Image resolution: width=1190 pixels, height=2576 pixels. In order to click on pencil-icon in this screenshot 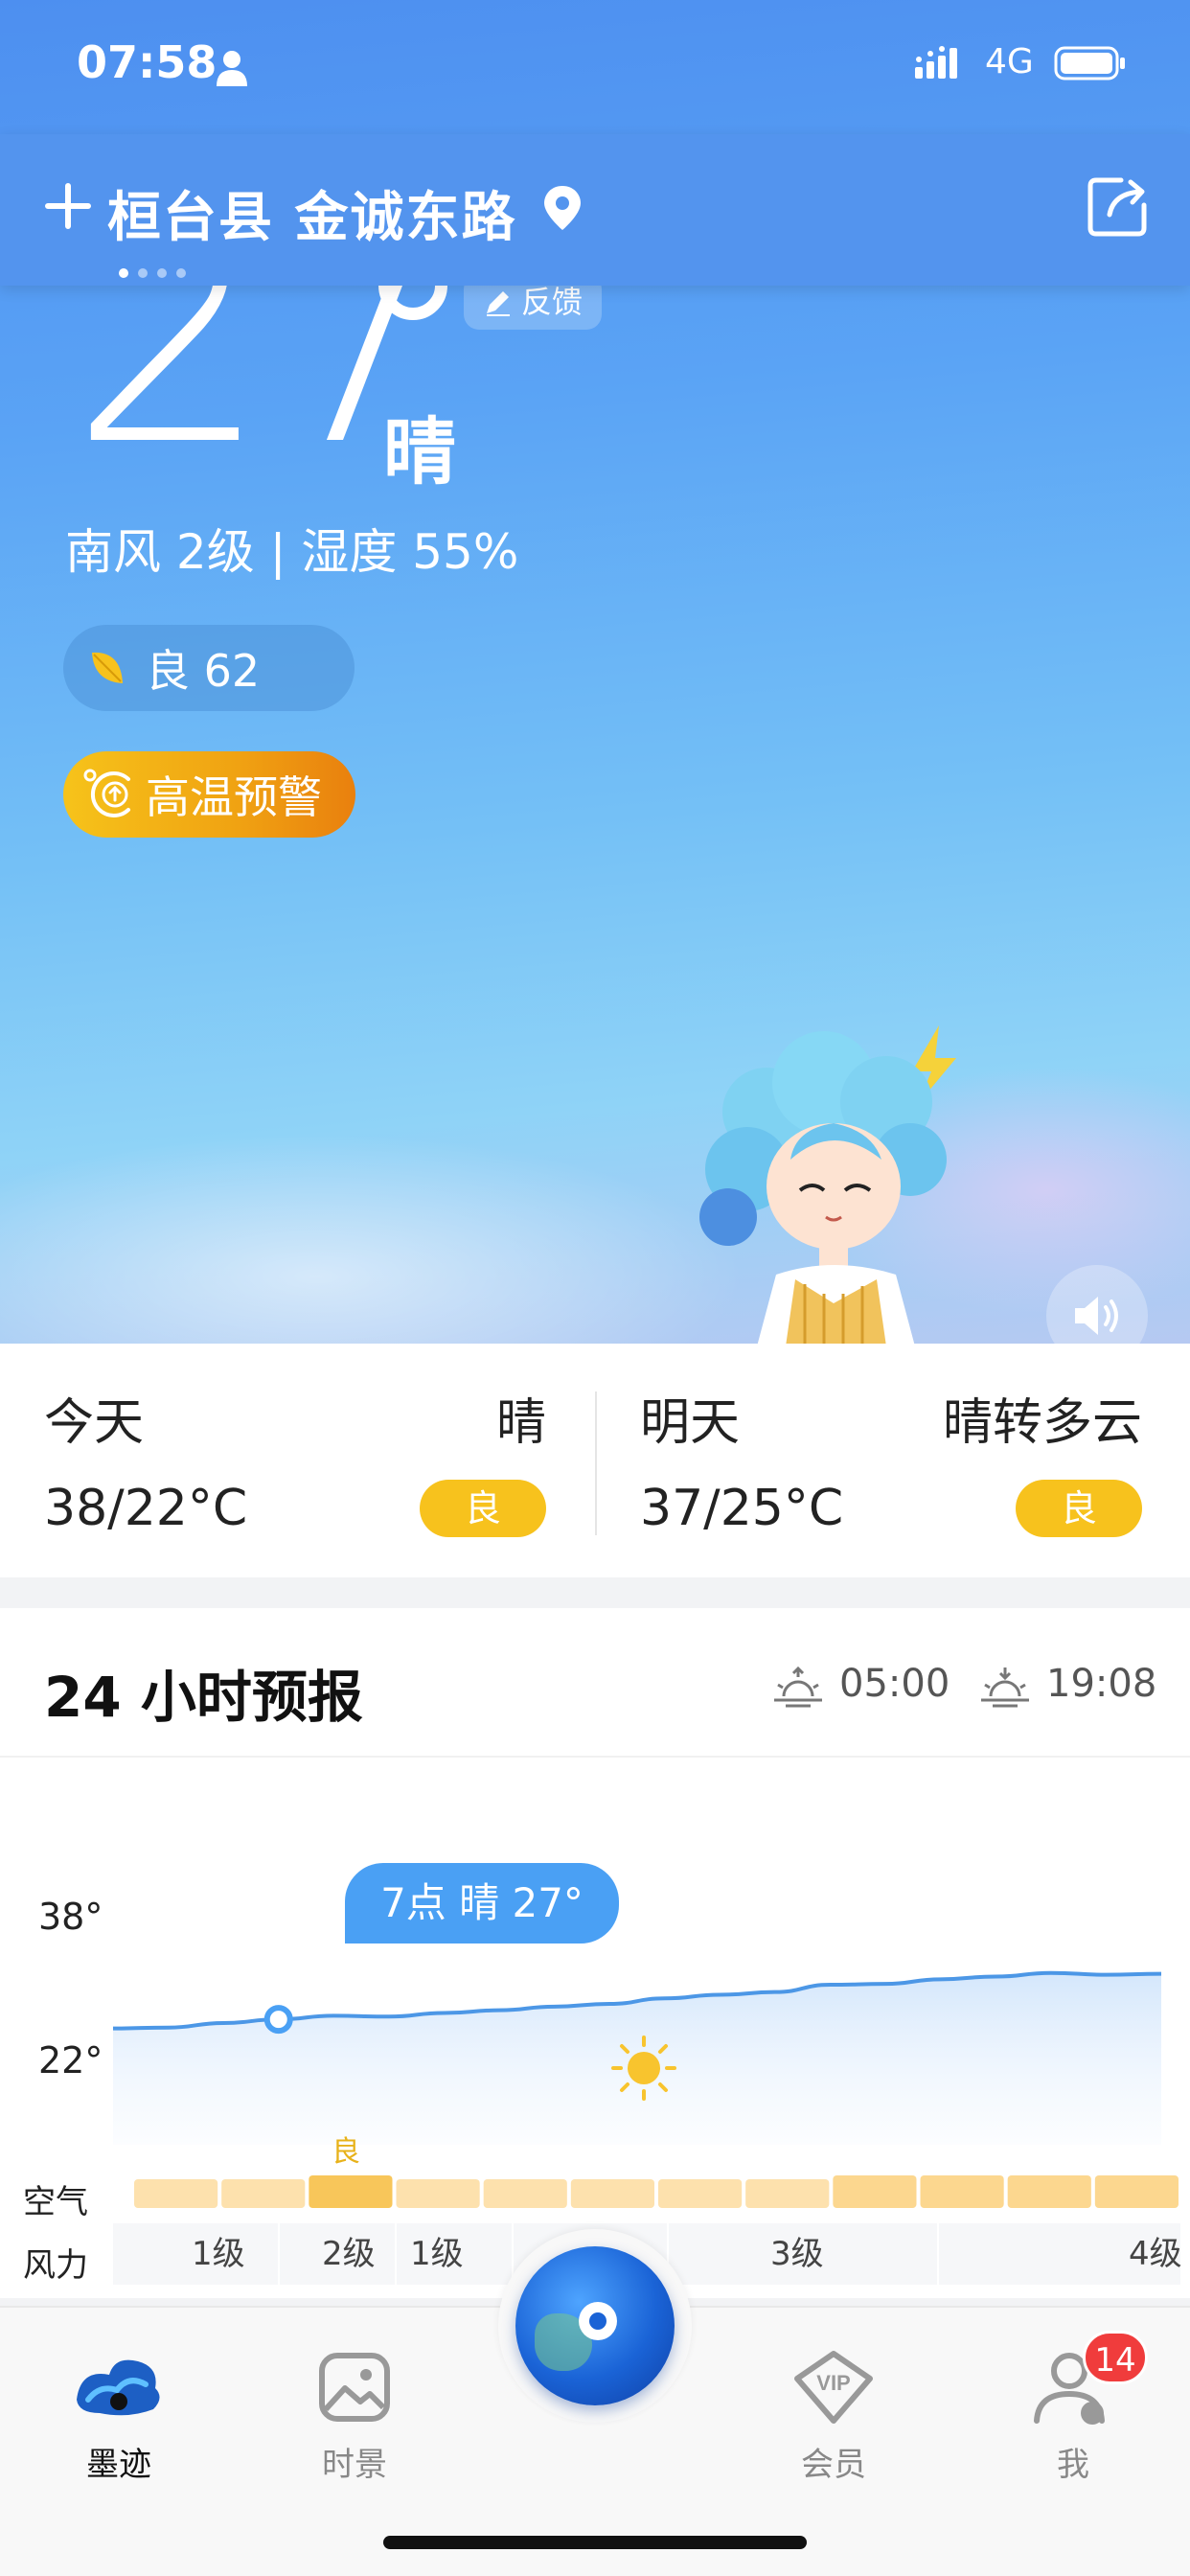, I will do `click(499, 303)`.